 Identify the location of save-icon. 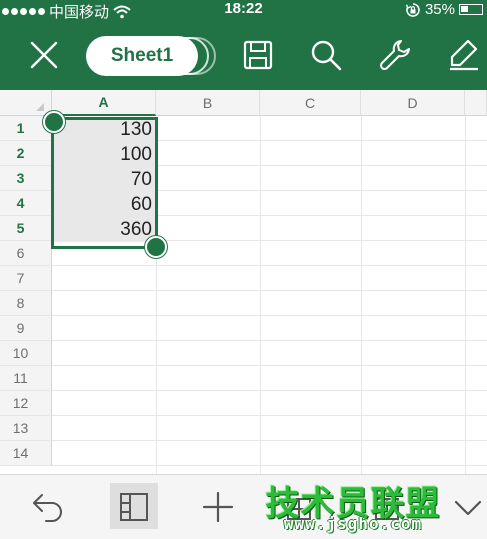
(258, 55).